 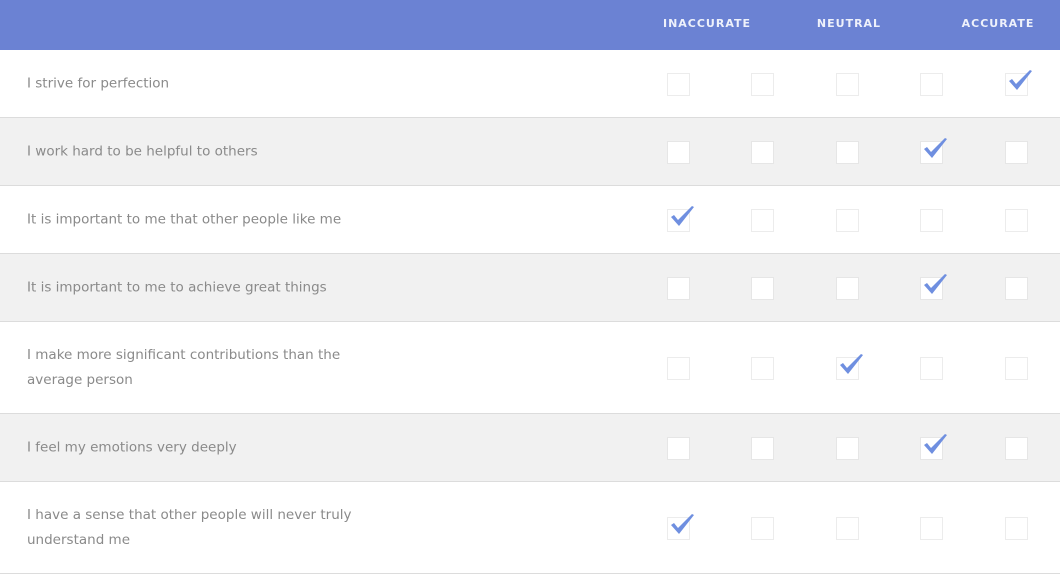 I want to click on header-accurate: ACCURATE, so click(x=998, y=23).